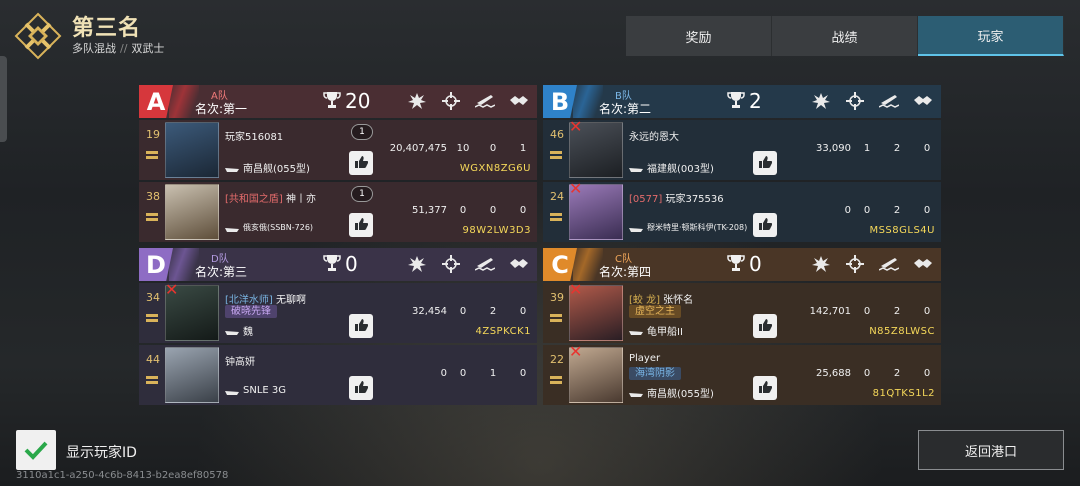 This screenshot has height=486, width=1080. I want to click on player-ship: 龟甲船II, so click(656, 330).